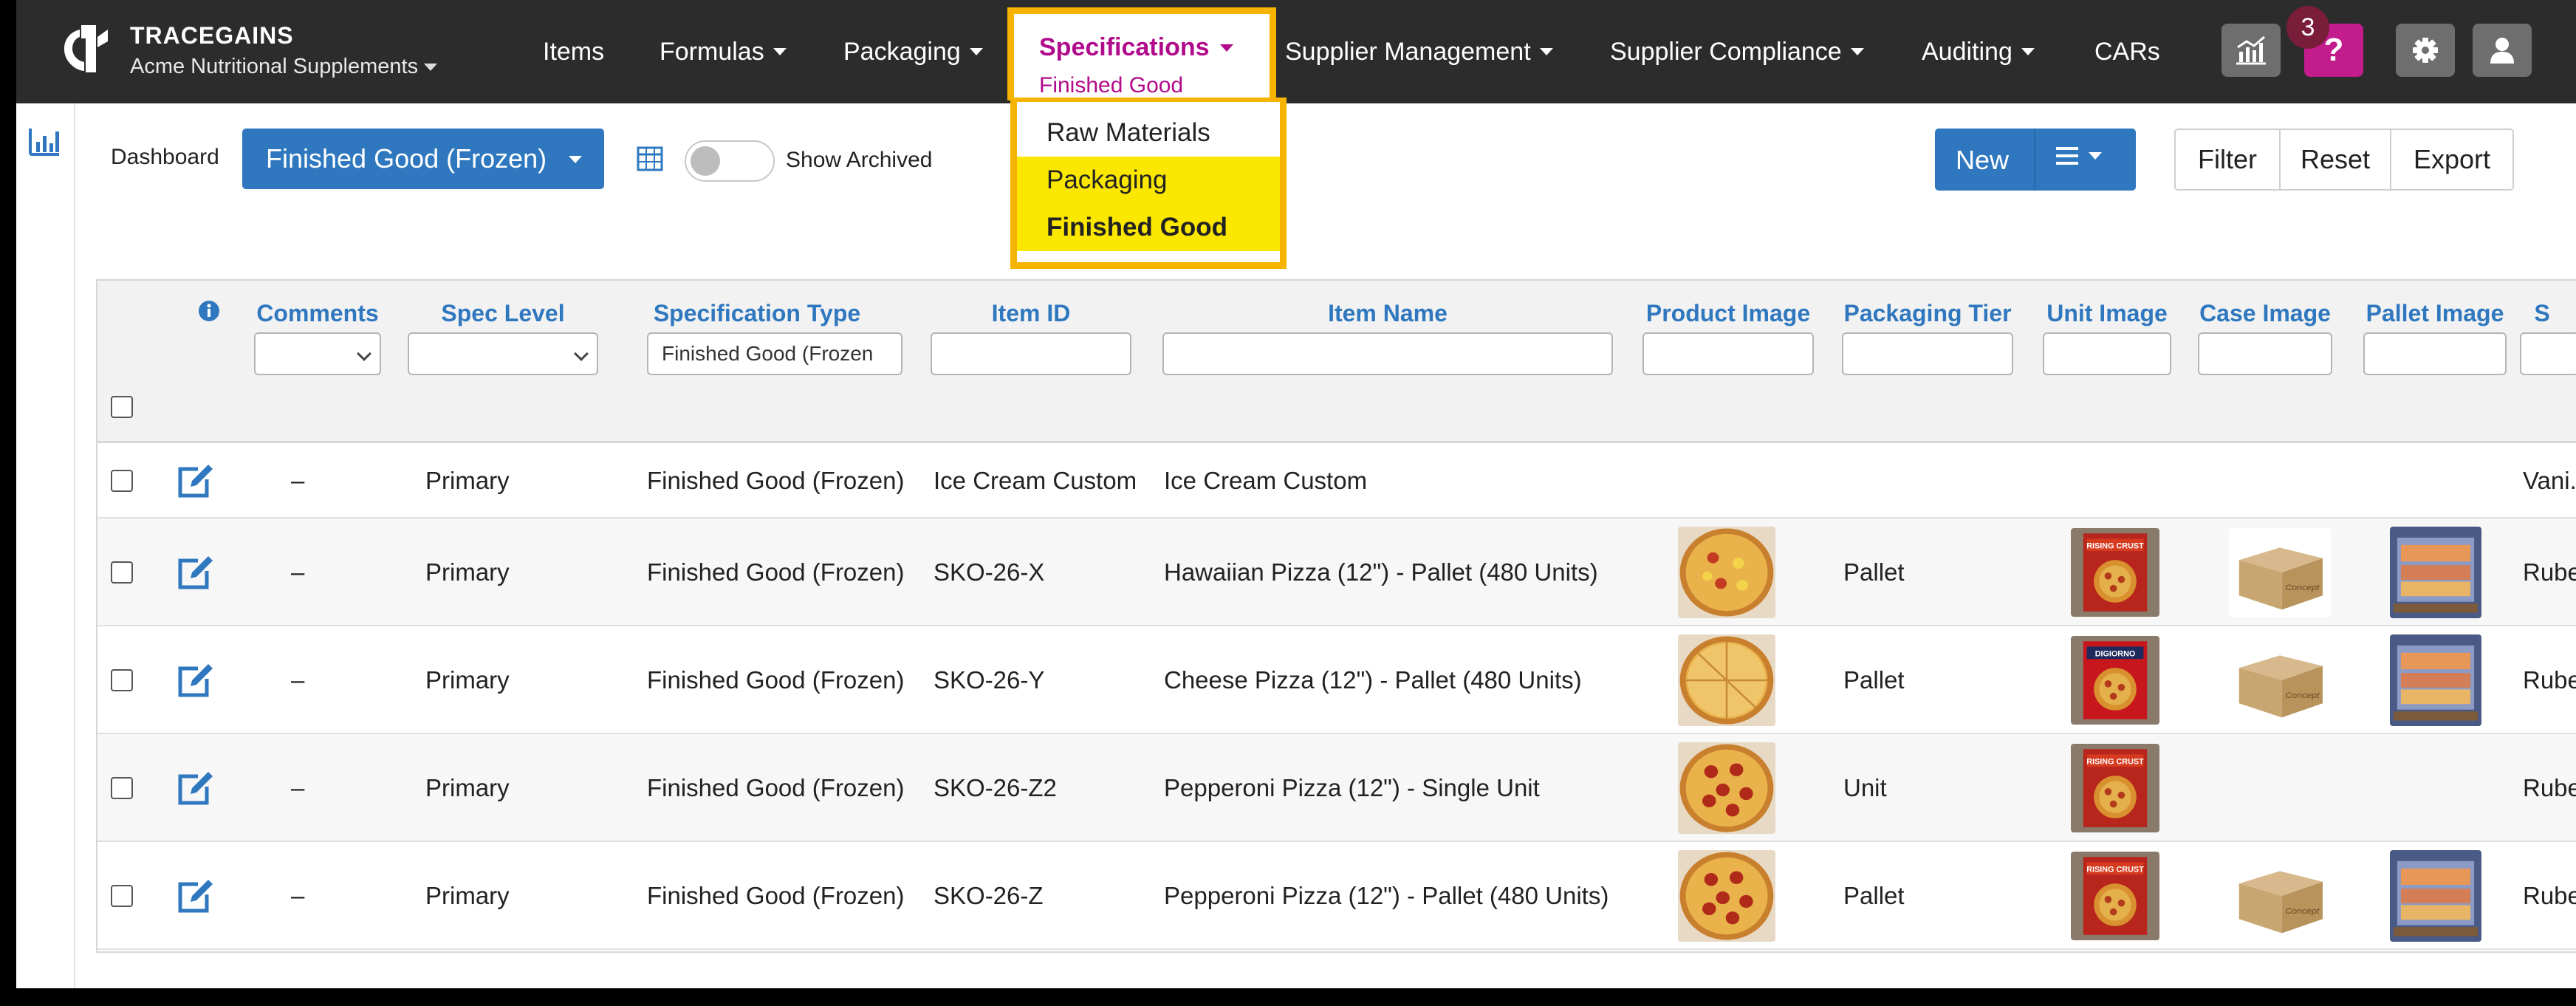  Describe the element at coordinates (2336, 159) in the screenshot. I see `reset-button: Reset` at that location.